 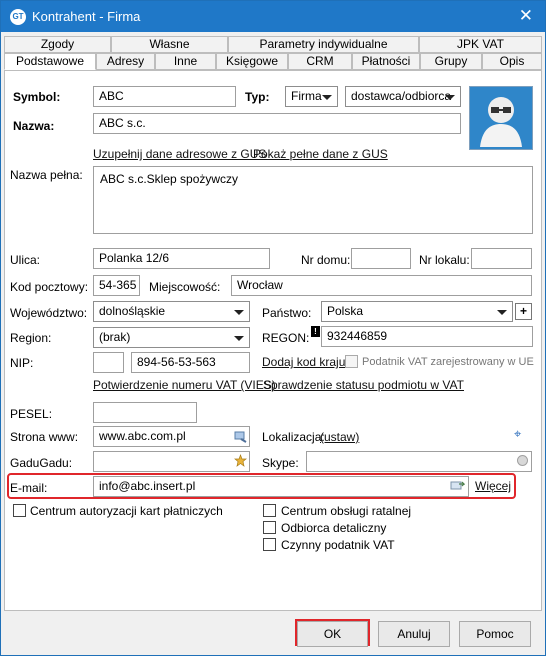 I want to click on tab-description: Opis, so click(x=512, y=61).